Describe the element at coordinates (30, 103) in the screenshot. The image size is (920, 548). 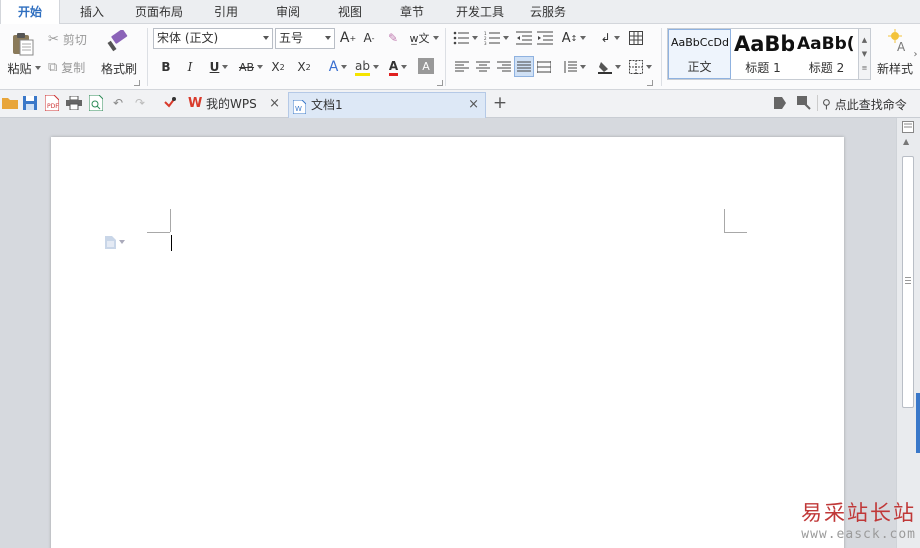
I see `save-icon` at that location.